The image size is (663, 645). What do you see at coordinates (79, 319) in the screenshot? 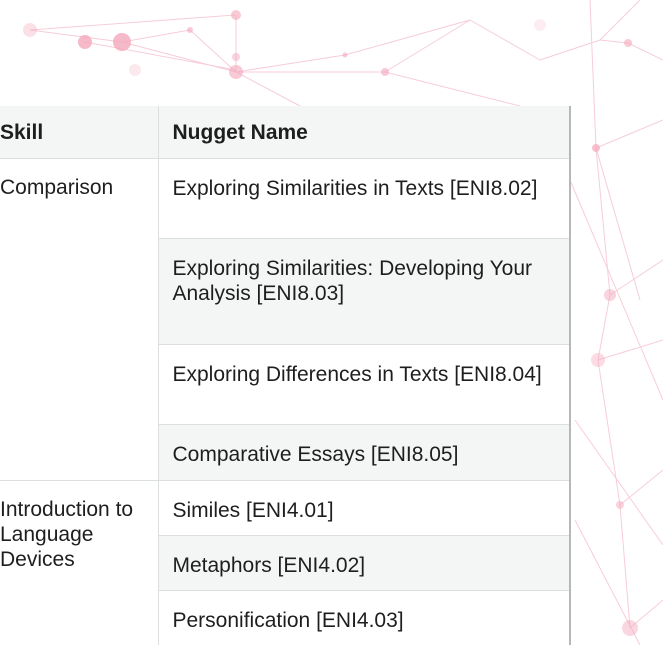
I see `skill-cell-comparison: Comparison` at bounding box center [79, 319].